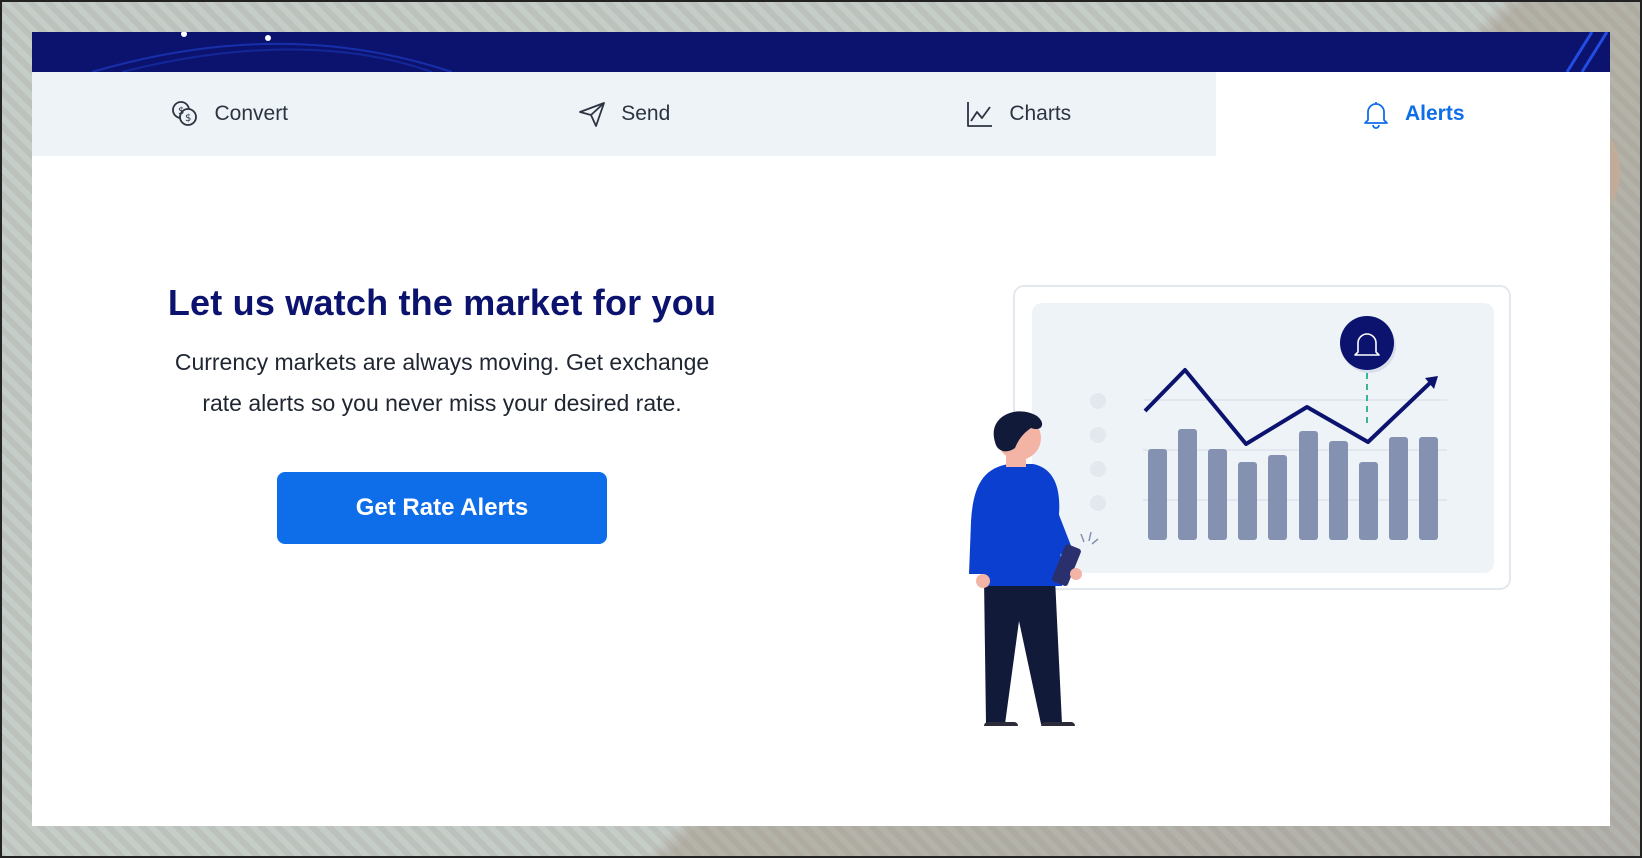 The height and width of the screenshot is (858, 1642). What do you see at coordinates (850, 52) in the screenshot?
I see `header-decoration` at bounding box center [850, 52].